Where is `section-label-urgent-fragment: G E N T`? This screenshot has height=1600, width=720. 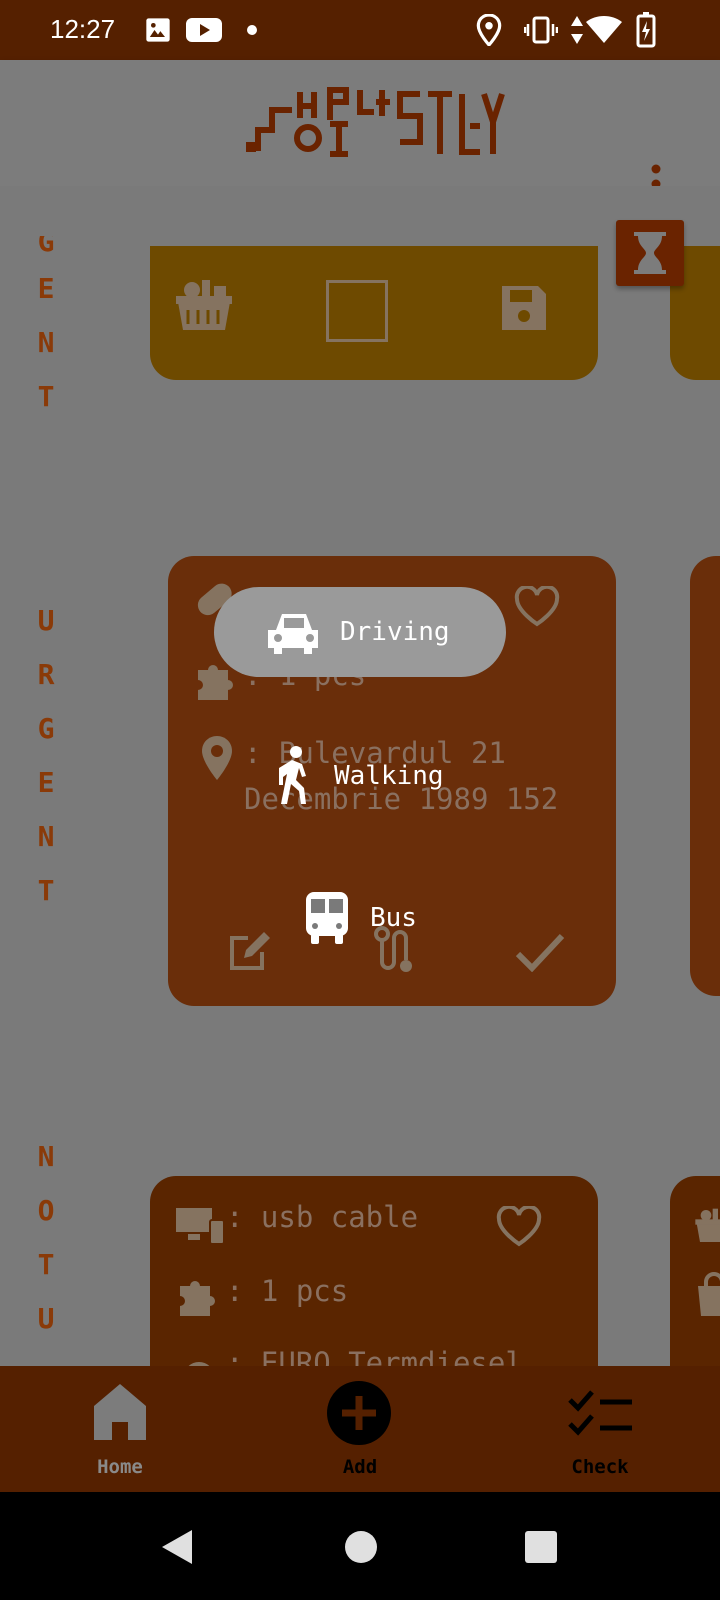
section-label-urgent-fragment: G E N T is located at coordinates (46, 330).